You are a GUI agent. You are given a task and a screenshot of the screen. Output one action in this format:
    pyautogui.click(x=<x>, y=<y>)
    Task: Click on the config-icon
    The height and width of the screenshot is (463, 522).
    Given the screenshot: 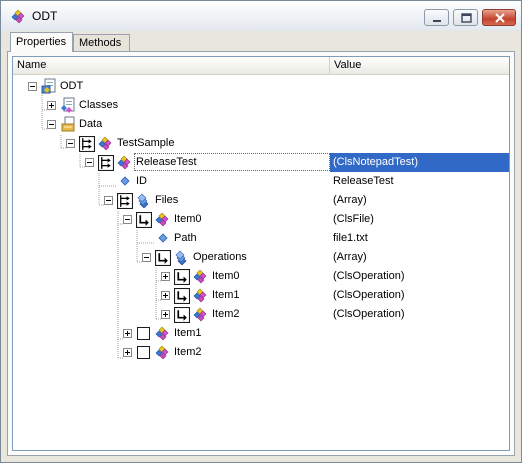 What is the action you would take?
    pyautogui.click(x=48, y=86)
    